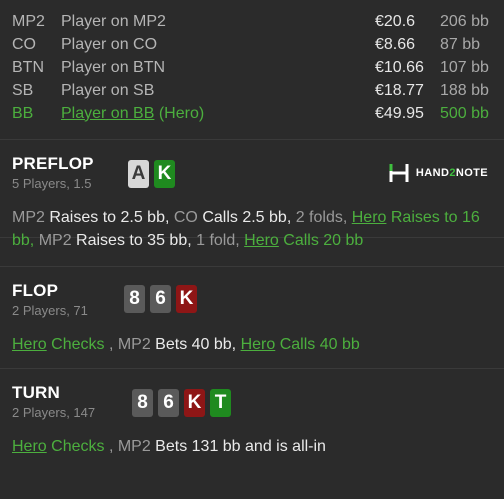 This screenshot has height=499, width=504. Describe the element at coordinates (36, 392) in the screenshot. I see `street-title: TURN` at that location.